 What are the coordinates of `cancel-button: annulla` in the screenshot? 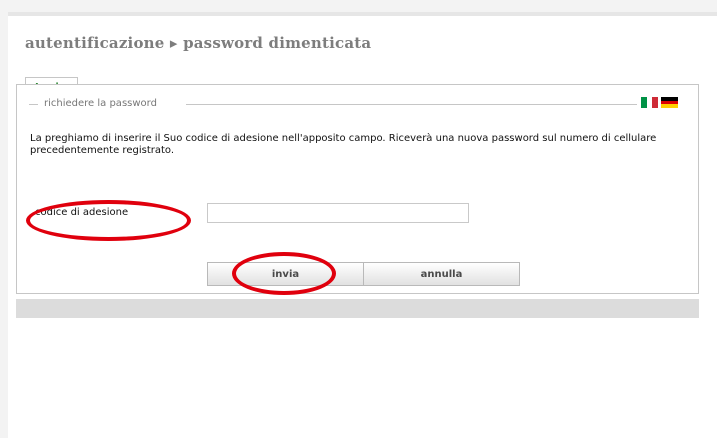 It's located at (442, 274).